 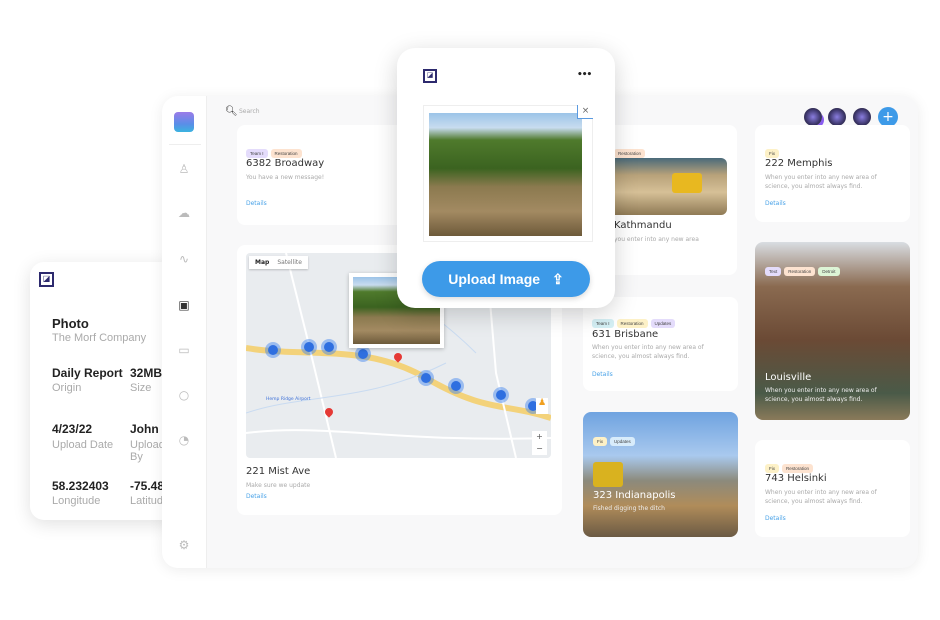 I want to click on tag: Text, so click(x=773, y=271).